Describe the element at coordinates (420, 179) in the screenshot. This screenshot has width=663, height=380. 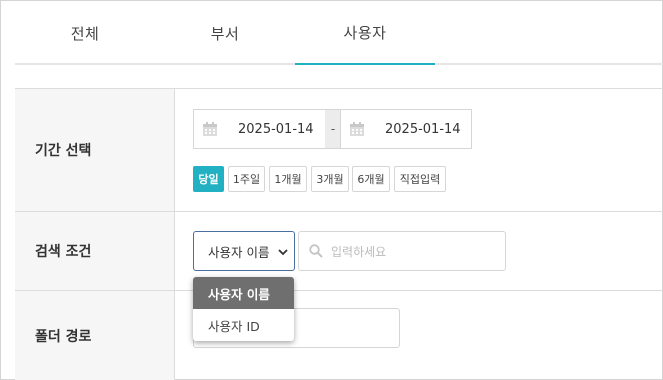
I see `quick-custom-button: 직접입력` at that location.